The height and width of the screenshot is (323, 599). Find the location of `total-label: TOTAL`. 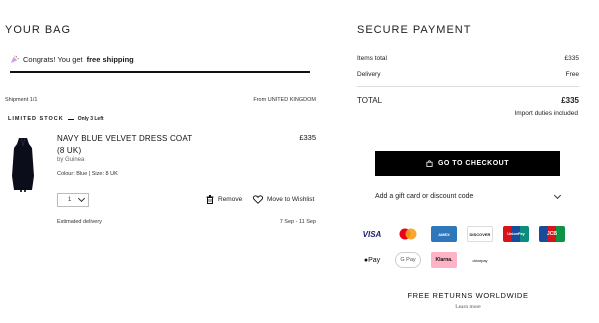

total-label: TOTAL is located at coordinates (370, 100).